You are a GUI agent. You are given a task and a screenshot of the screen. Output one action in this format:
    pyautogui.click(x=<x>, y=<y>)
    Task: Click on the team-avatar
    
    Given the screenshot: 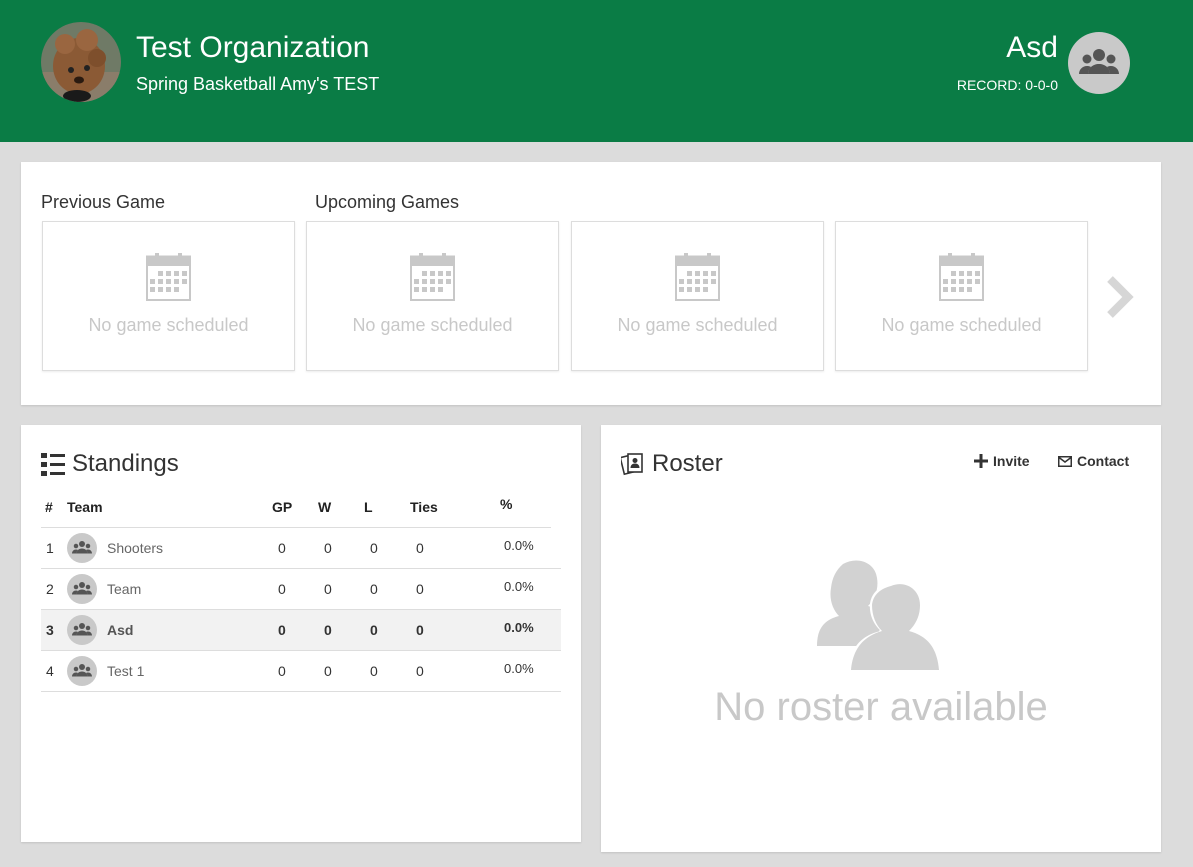 What is the action you would take?
    pyautogui.click(x=1099, y=63)
    